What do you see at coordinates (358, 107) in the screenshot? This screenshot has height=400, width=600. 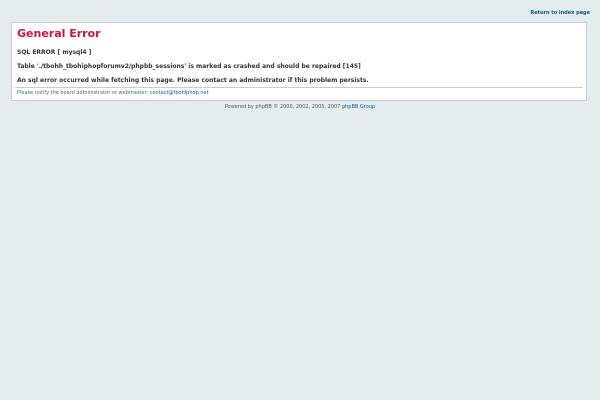 I see `phpbb-group-link: phpBB Group` at bounding box center [358, 107].